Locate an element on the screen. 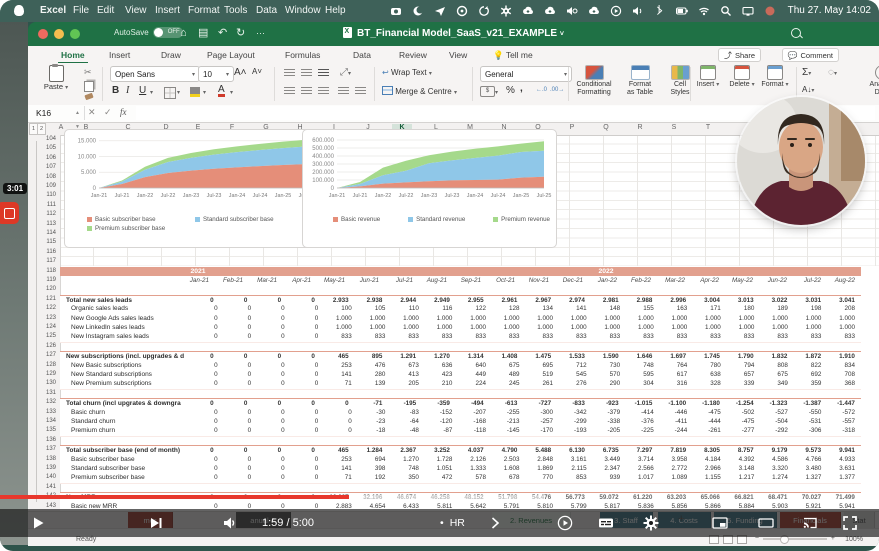 This screenshot has height=551, width=879. row-header-113: 113 is located at coordinates (48, 224).